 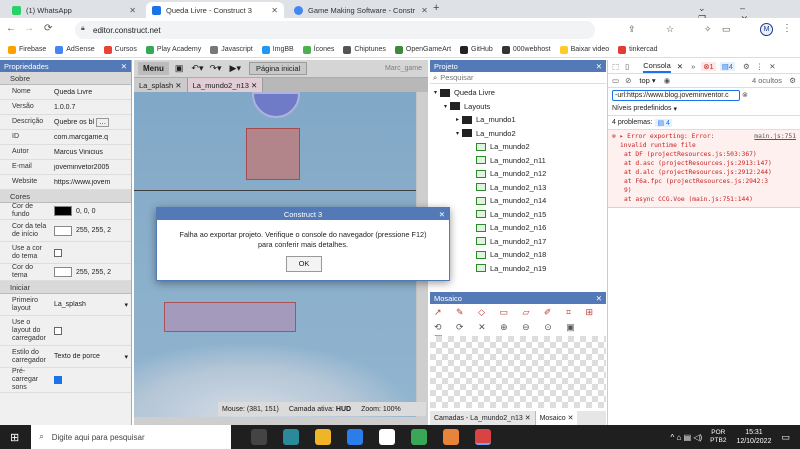 I want to click on windows-start-icon: ⊞, so click(x=14, y=437).